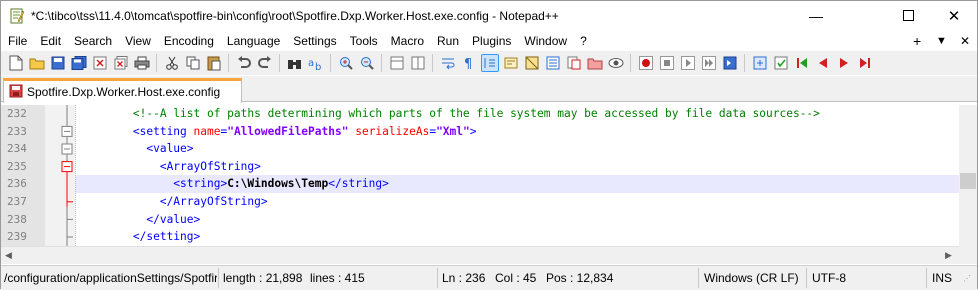  I want to click on horizontal-scrollbar: ◀ ▶, so click(480, 255).